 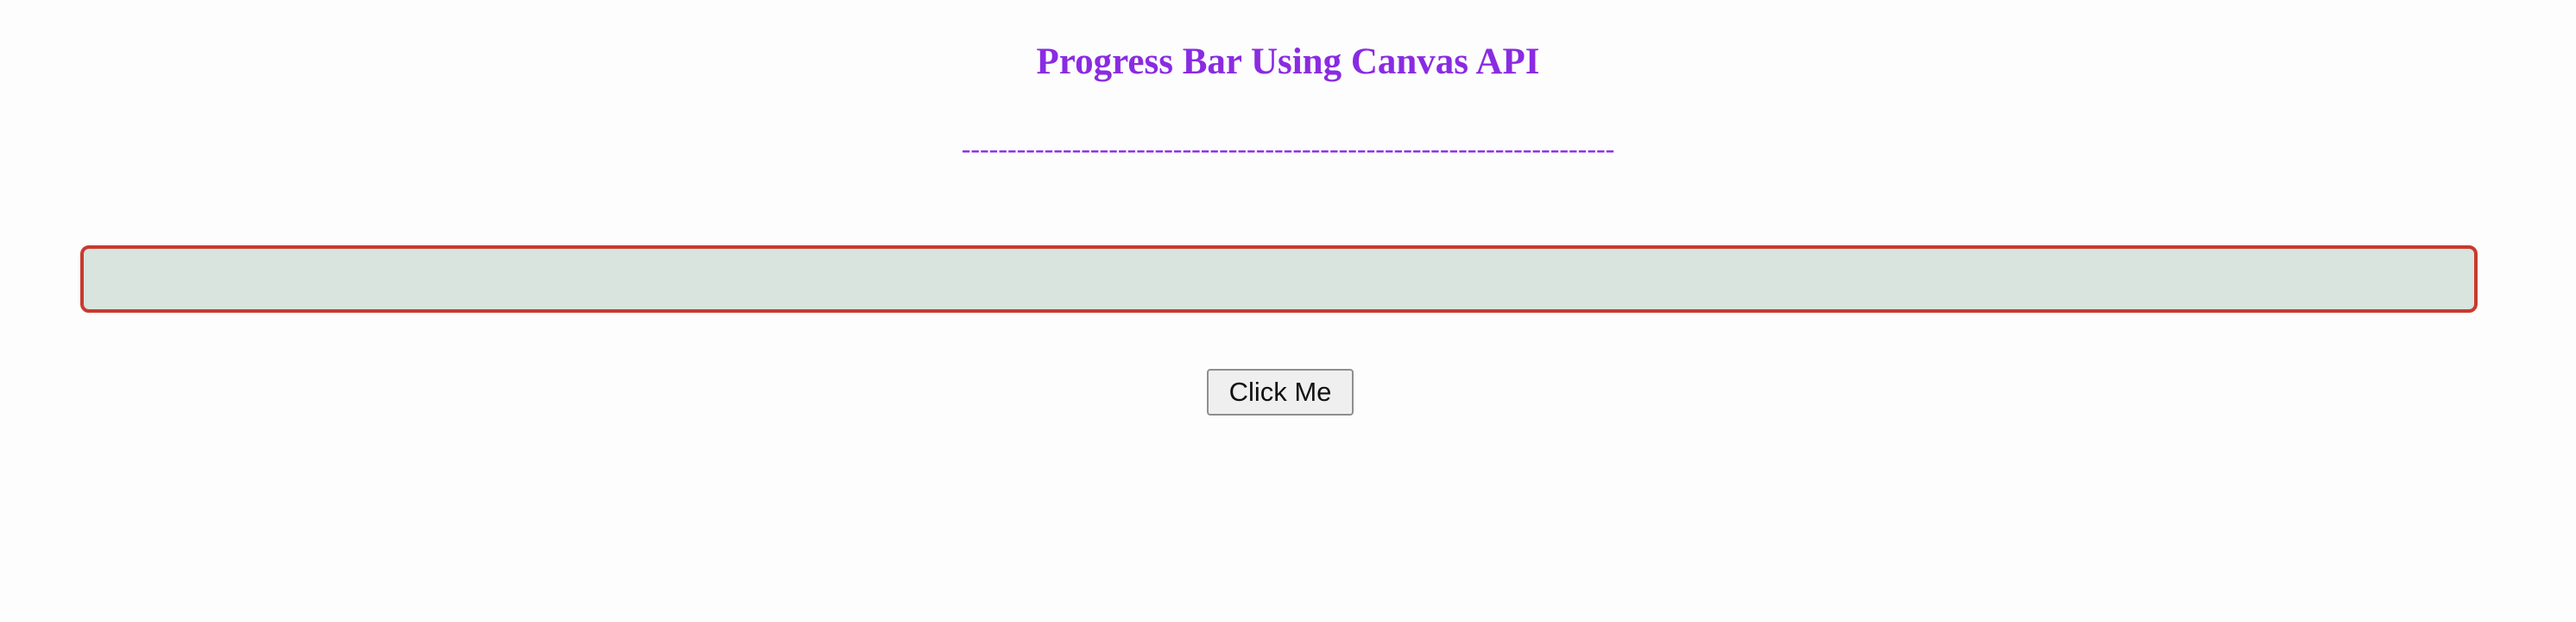 I want to click on click-me-button: Click Me, so click(x=1280, y=392).